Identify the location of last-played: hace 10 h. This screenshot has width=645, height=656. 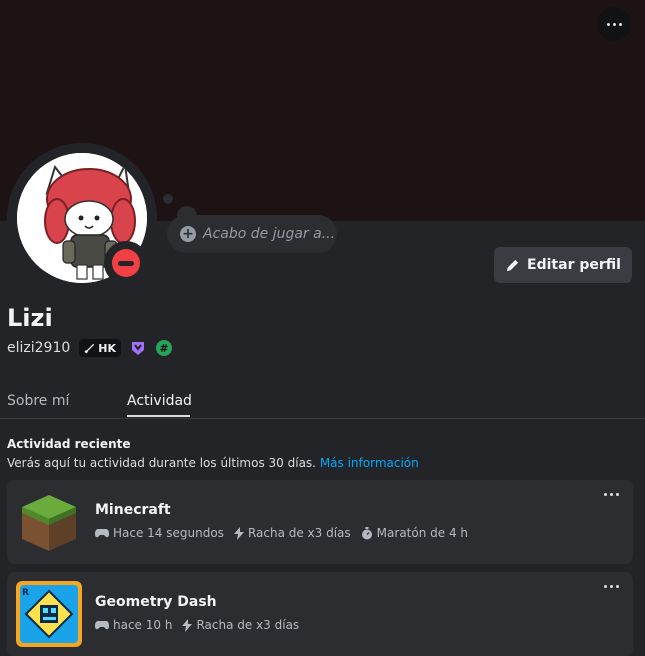
(143, 625).